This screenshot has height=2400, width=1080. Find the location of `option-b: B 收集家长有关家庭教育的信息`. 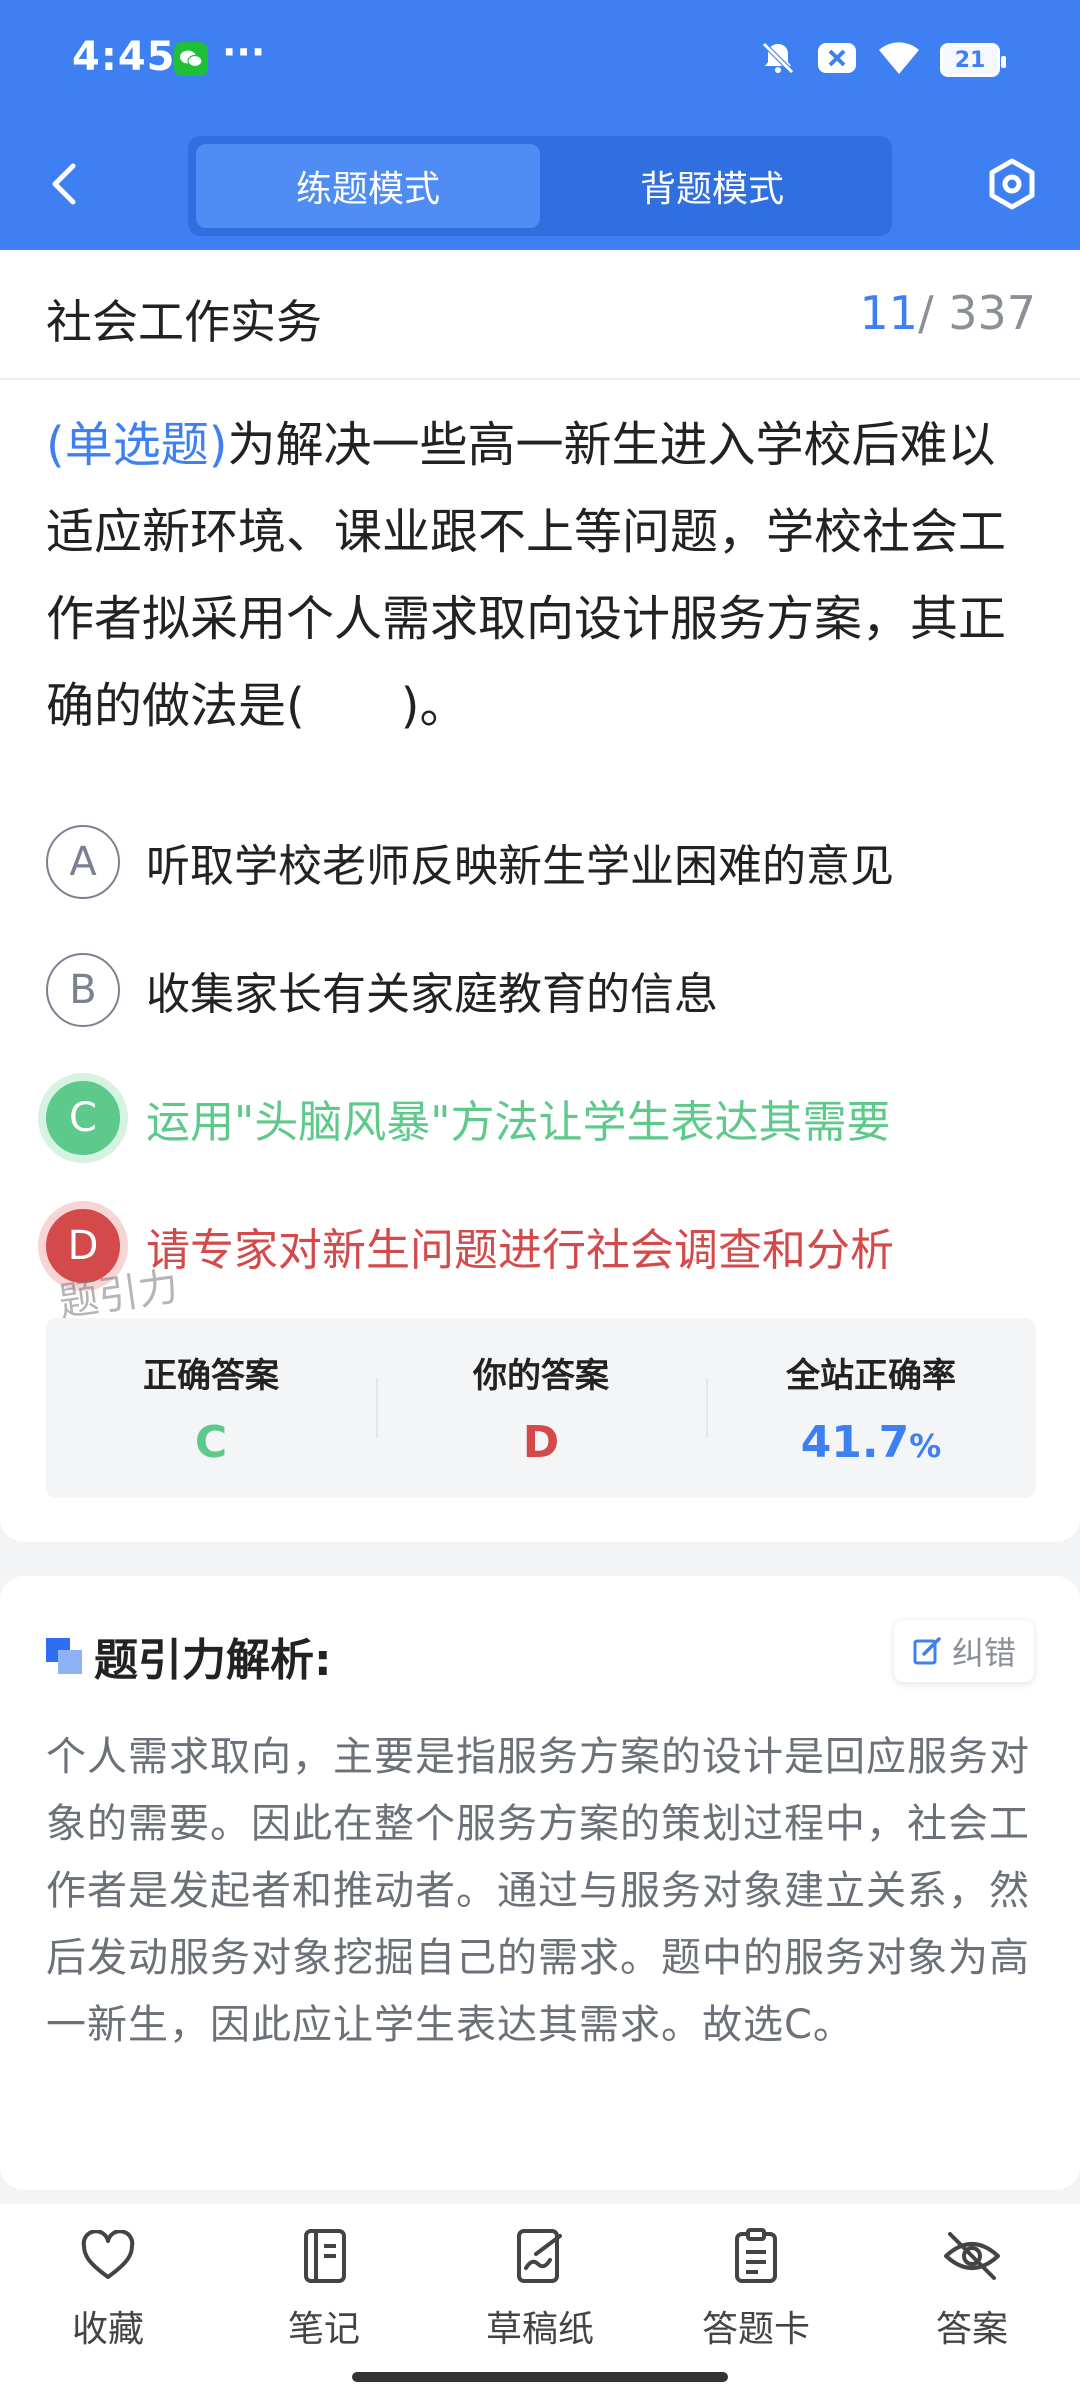

option-b: B 收集家长有关家庭教育的信息 is located at coordinates (541, 990).